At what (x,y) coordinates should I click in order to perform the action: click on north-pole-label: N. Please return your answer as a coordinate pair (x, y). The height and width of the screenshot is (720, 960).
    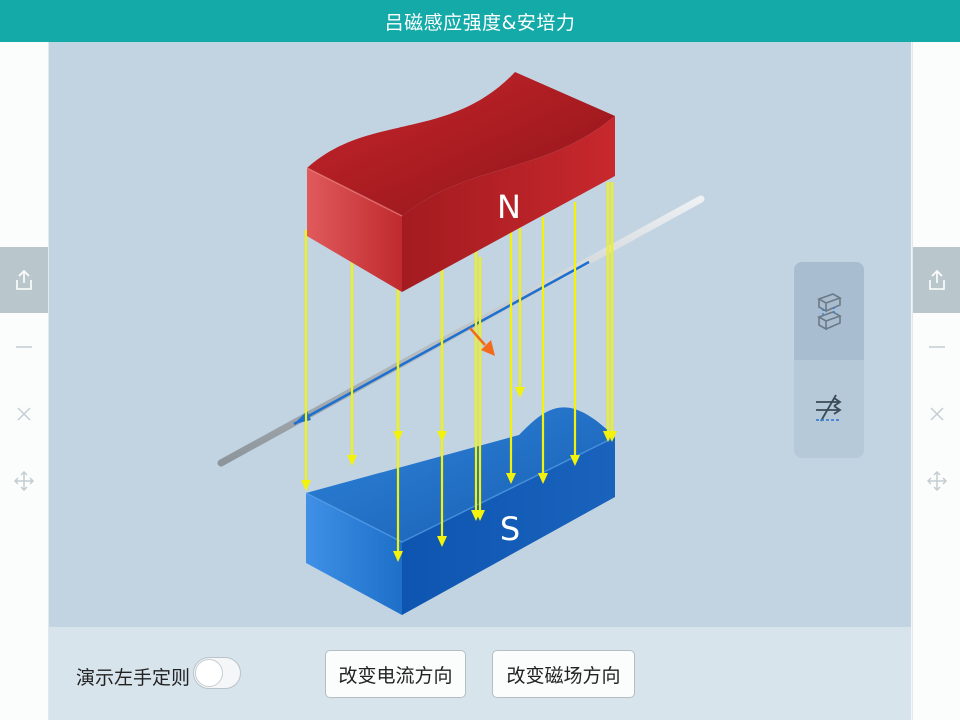
    Looking at the image, I should click on (509, 207).